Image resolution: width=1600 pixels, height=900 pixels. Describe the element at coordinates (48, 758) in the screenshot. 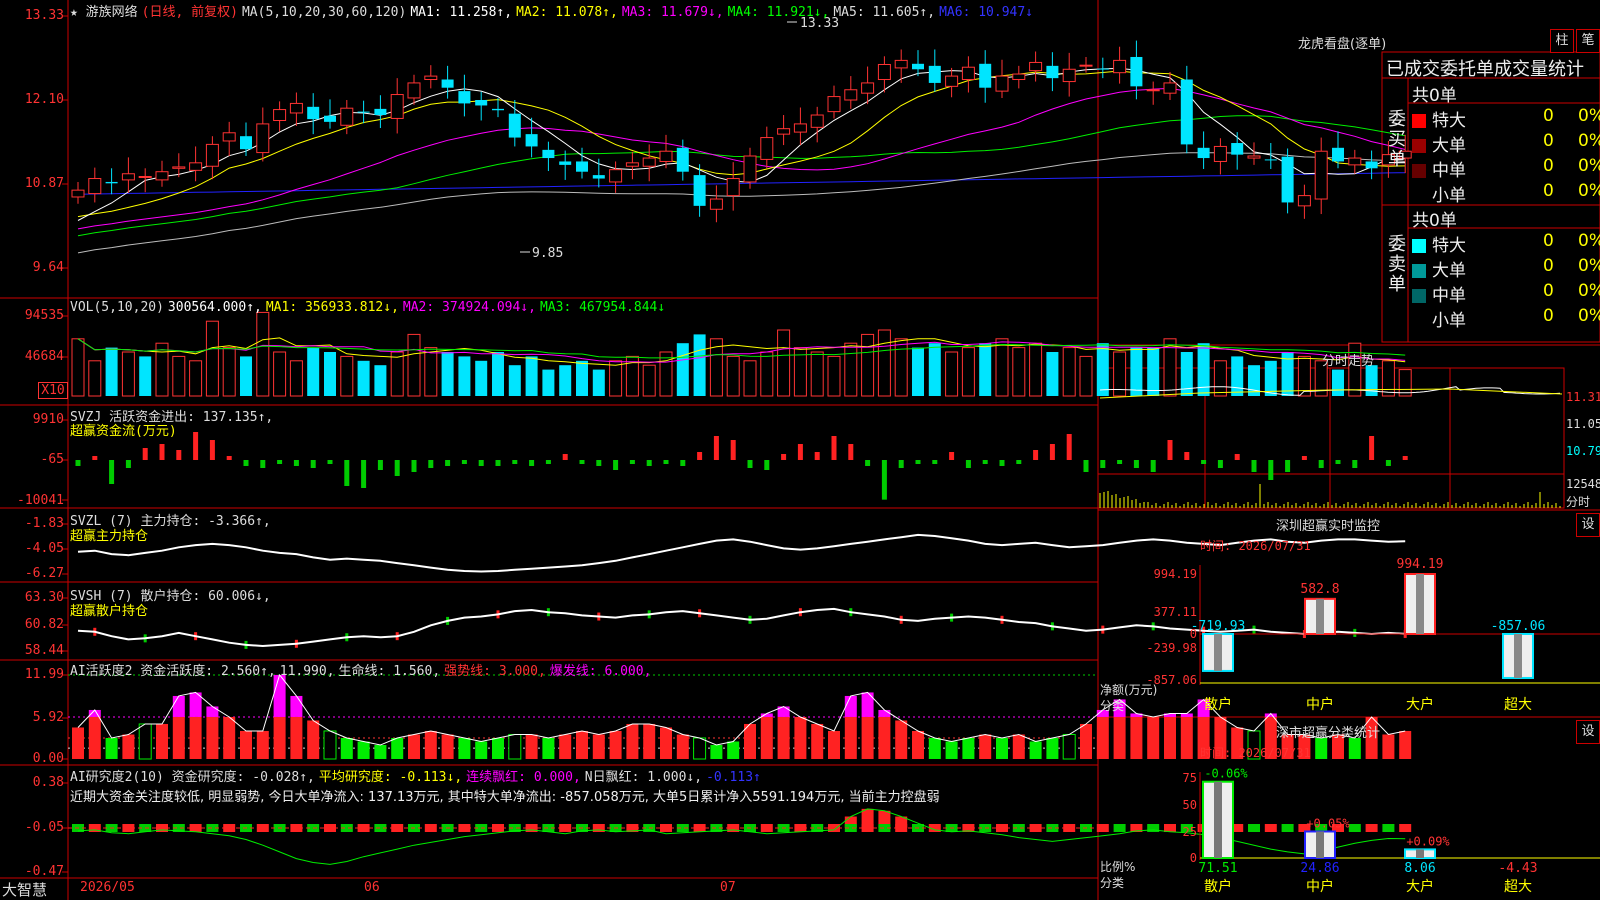

I see `ai-active-y-label: 0.00` at that location.